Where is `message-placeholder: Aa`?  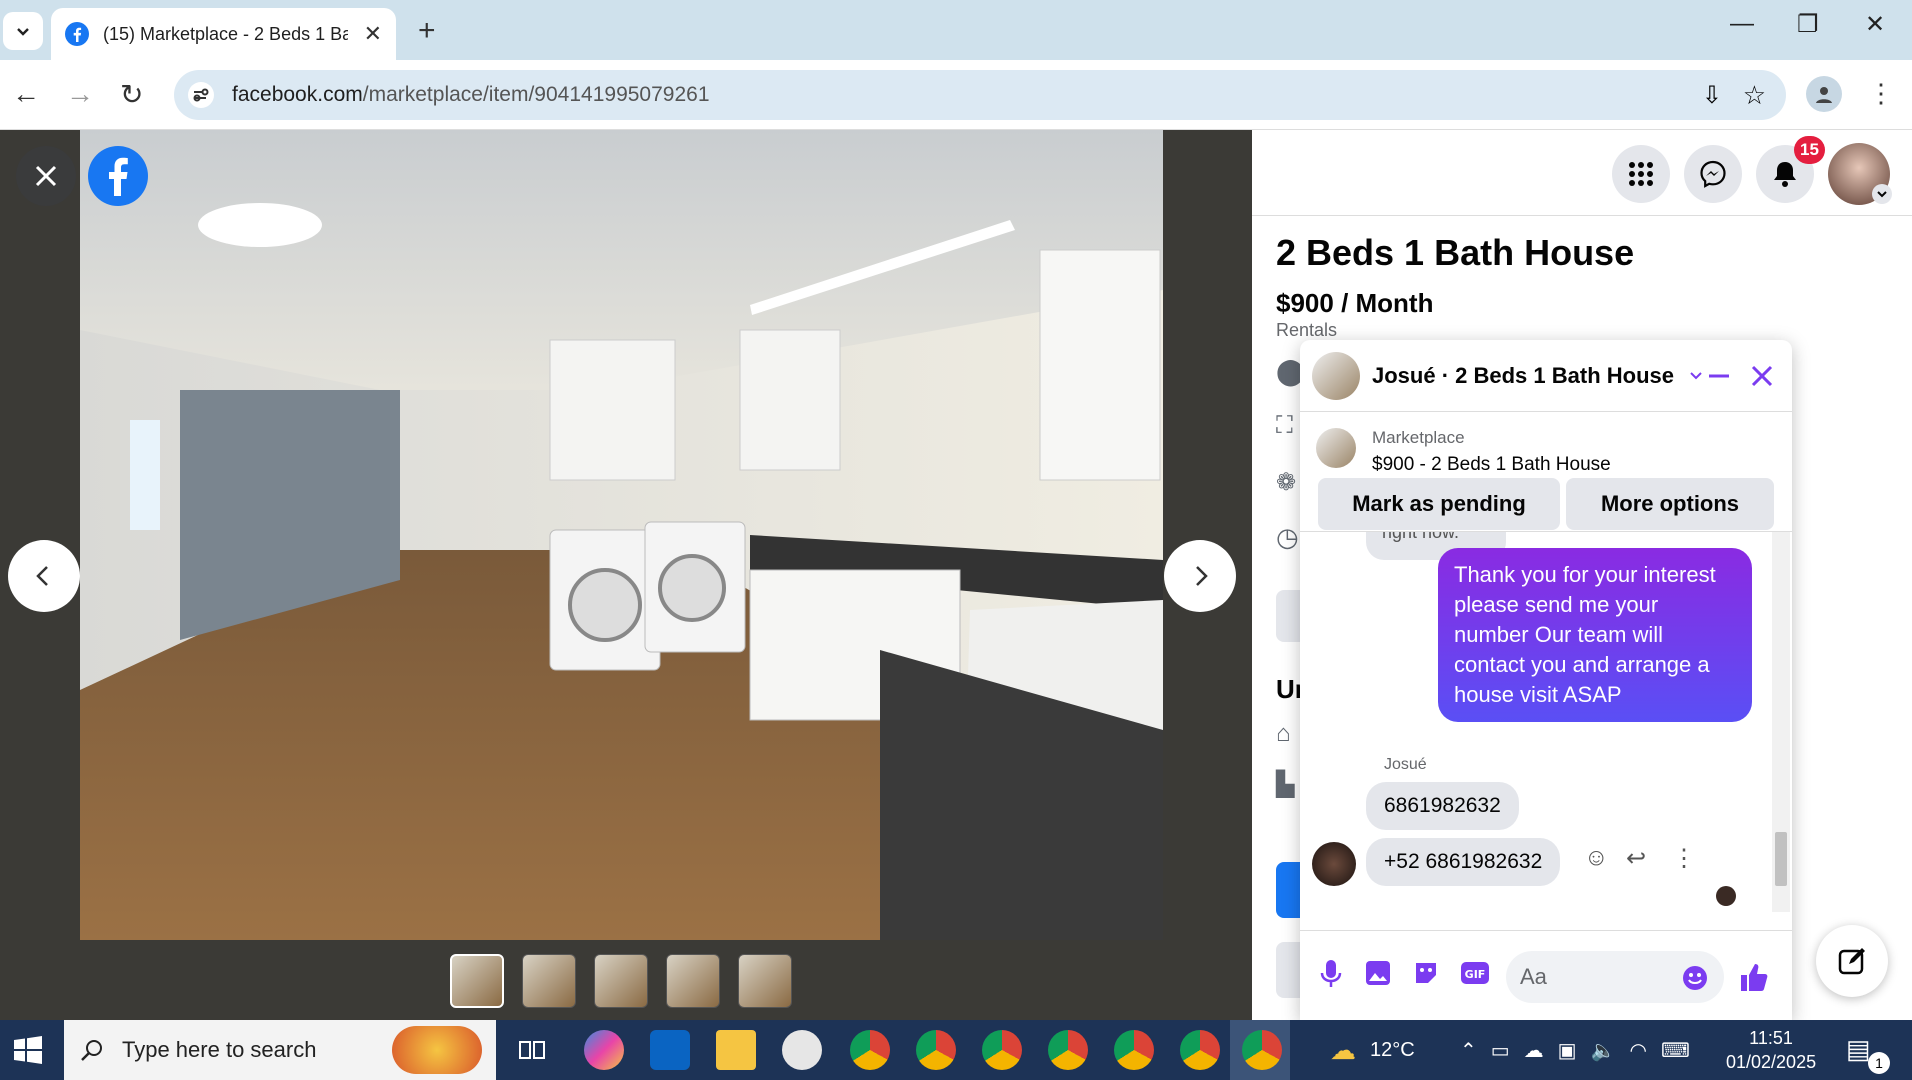
message-placeholder: Aa is located at coordinates (1533, 976).